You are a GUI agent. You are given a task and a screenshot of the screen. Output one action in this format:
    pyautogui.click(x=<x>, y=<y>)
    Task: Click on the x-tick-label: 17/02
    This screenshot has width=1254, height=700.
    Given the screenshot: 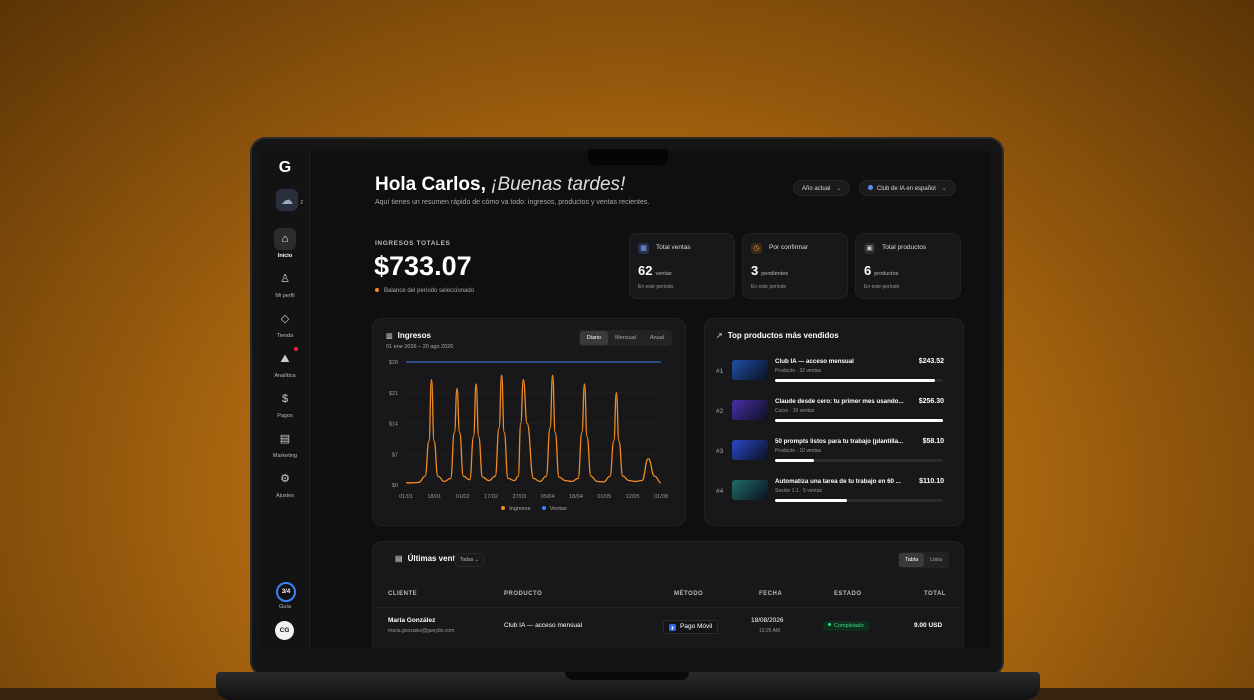 What is the action you would take?
    pyautogui.click(x=491, y=497)
    